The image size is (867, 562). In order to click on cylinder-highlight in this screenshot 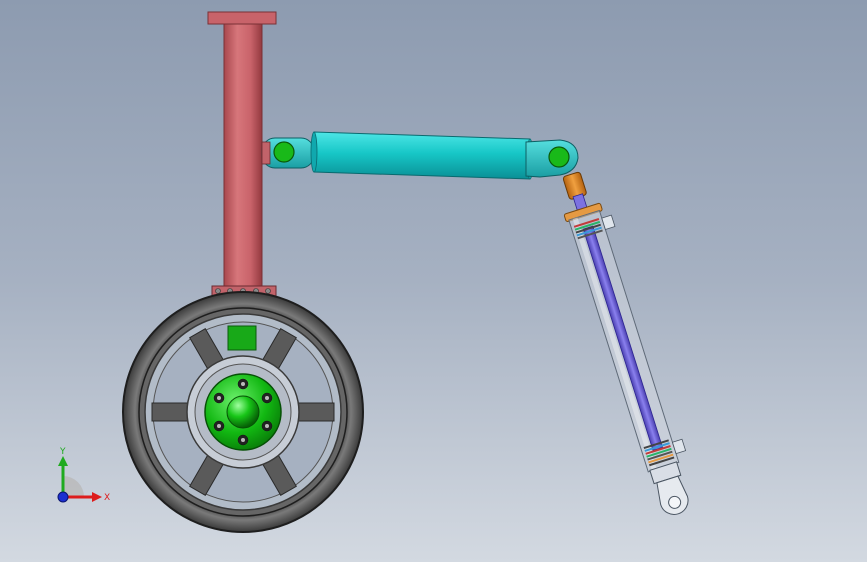, I will do `click(614, 344)`.